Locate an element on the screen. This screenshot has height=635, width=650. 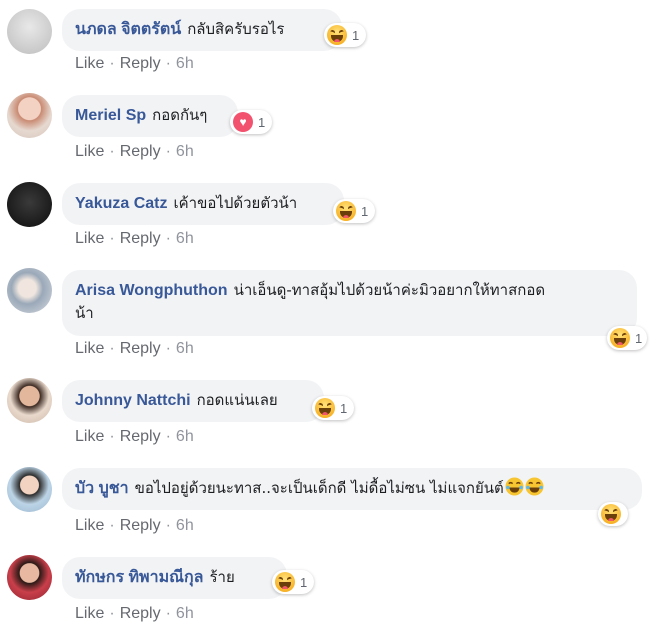
comment-author: ทักษกร ทิพามณีกุล is located at coordinates (139, 577).